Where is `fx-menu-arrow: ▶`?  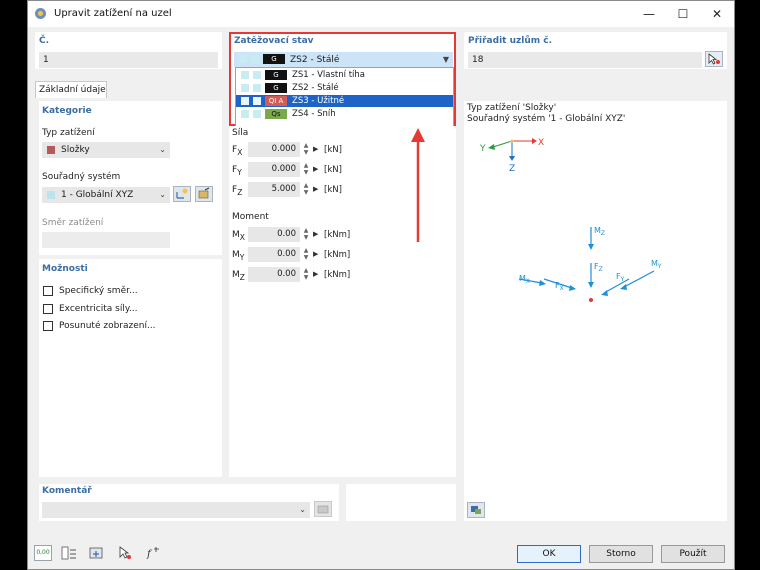
fx-menu-arrow: ▶ is located at coordinates (315, 149).